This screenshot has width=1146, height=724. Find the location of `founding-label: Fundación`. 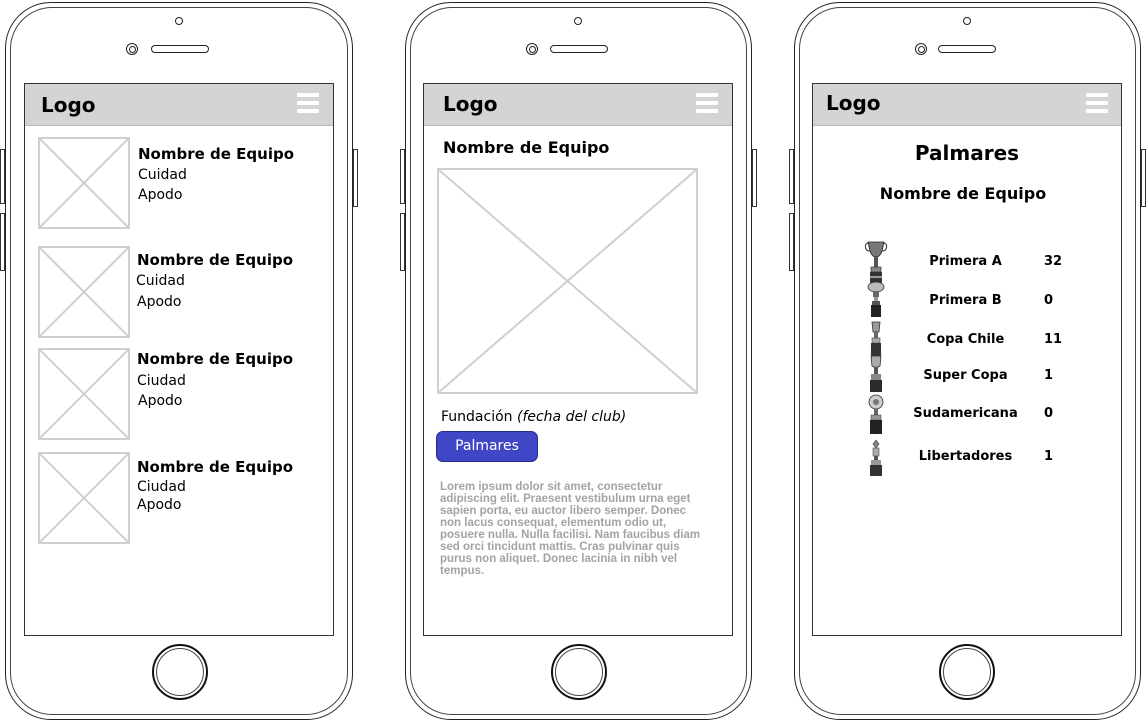

founding-label: Fundación is located at coordinates (477, 417).